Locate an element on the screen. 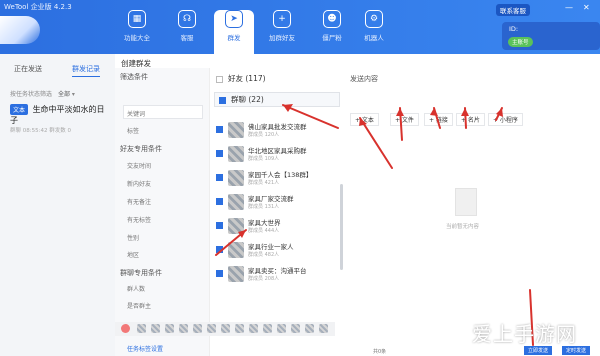 The width and height of the screenshot is (600, 356). watermark: 爱上手游网 is located at coordinates (524, 334).